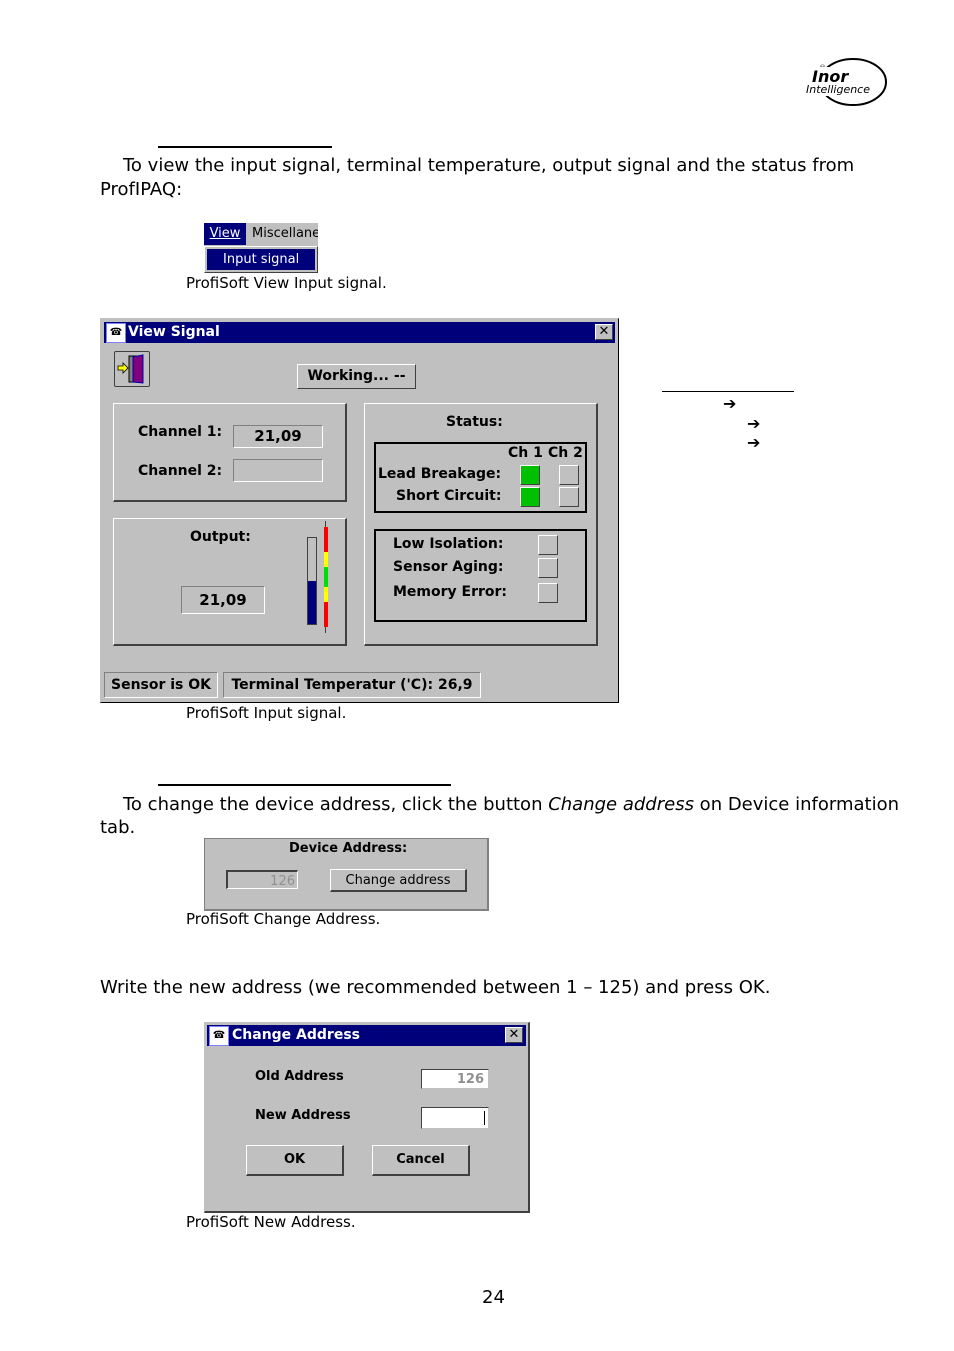 This screenshot has width=954, height=1351. I want to click on memory-error-indicator, so click(548, 593).